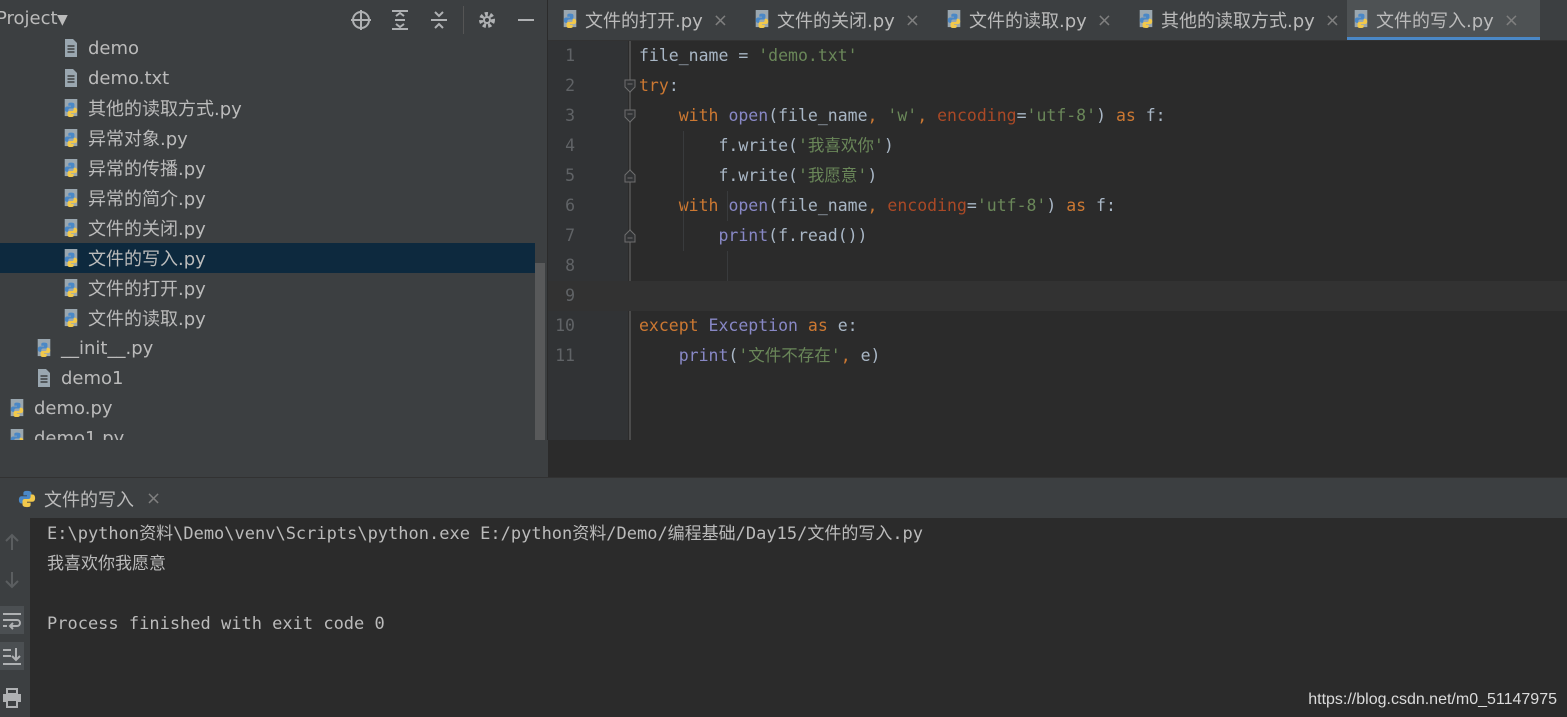  I want to click on text-file-icon, so click(44, 378).